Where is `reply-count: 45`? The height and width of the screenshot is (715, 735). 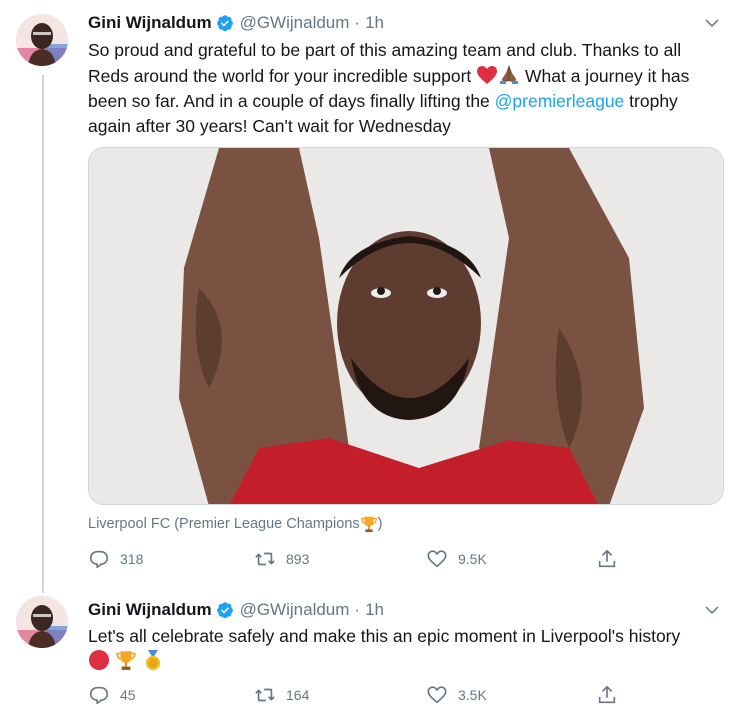
reply-count: 45 is located at coordinates (128, 695).